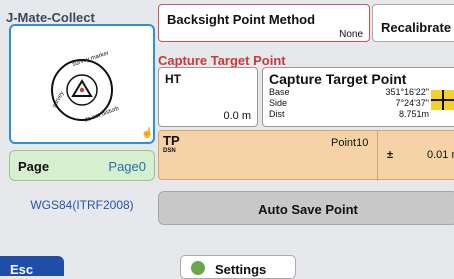 This screenshot has width=454, height=279. Describe the element at coordinates (306, 155) in the screenshot. I see `target-point-row: TP DSN Point10 ± 0.01 m` at that location.